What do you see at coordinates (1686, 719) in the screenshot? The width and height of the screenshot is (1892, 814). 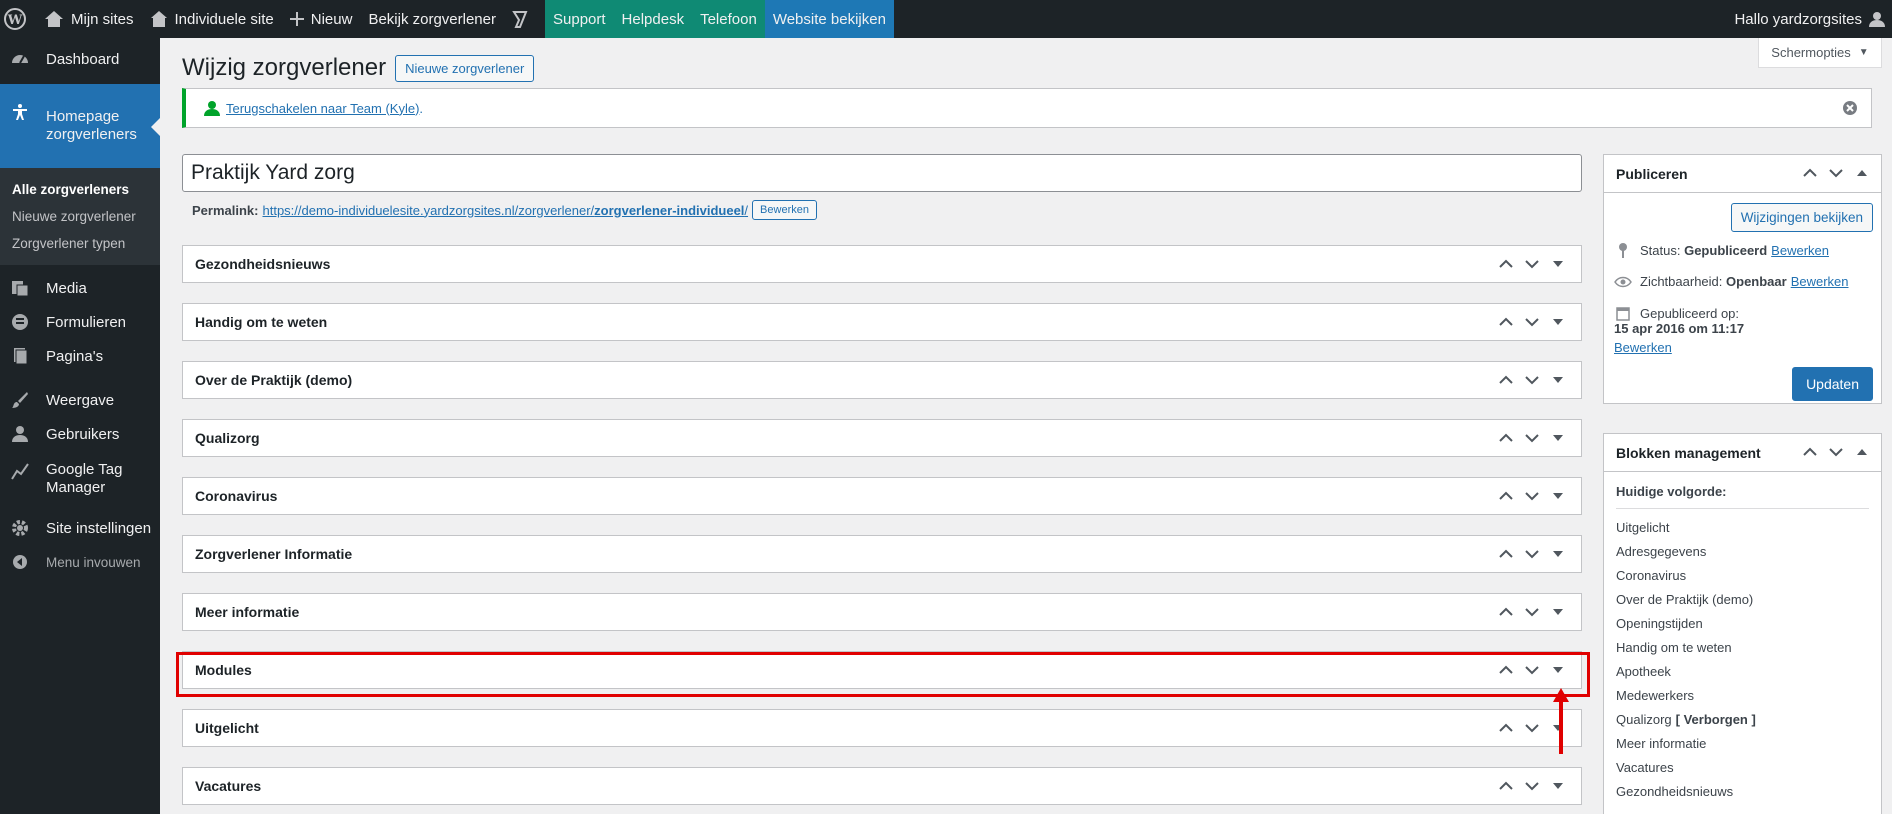 I see `block-order-item: Qualizorg[ Verborgen ]` at bounding box center [1686, 719].